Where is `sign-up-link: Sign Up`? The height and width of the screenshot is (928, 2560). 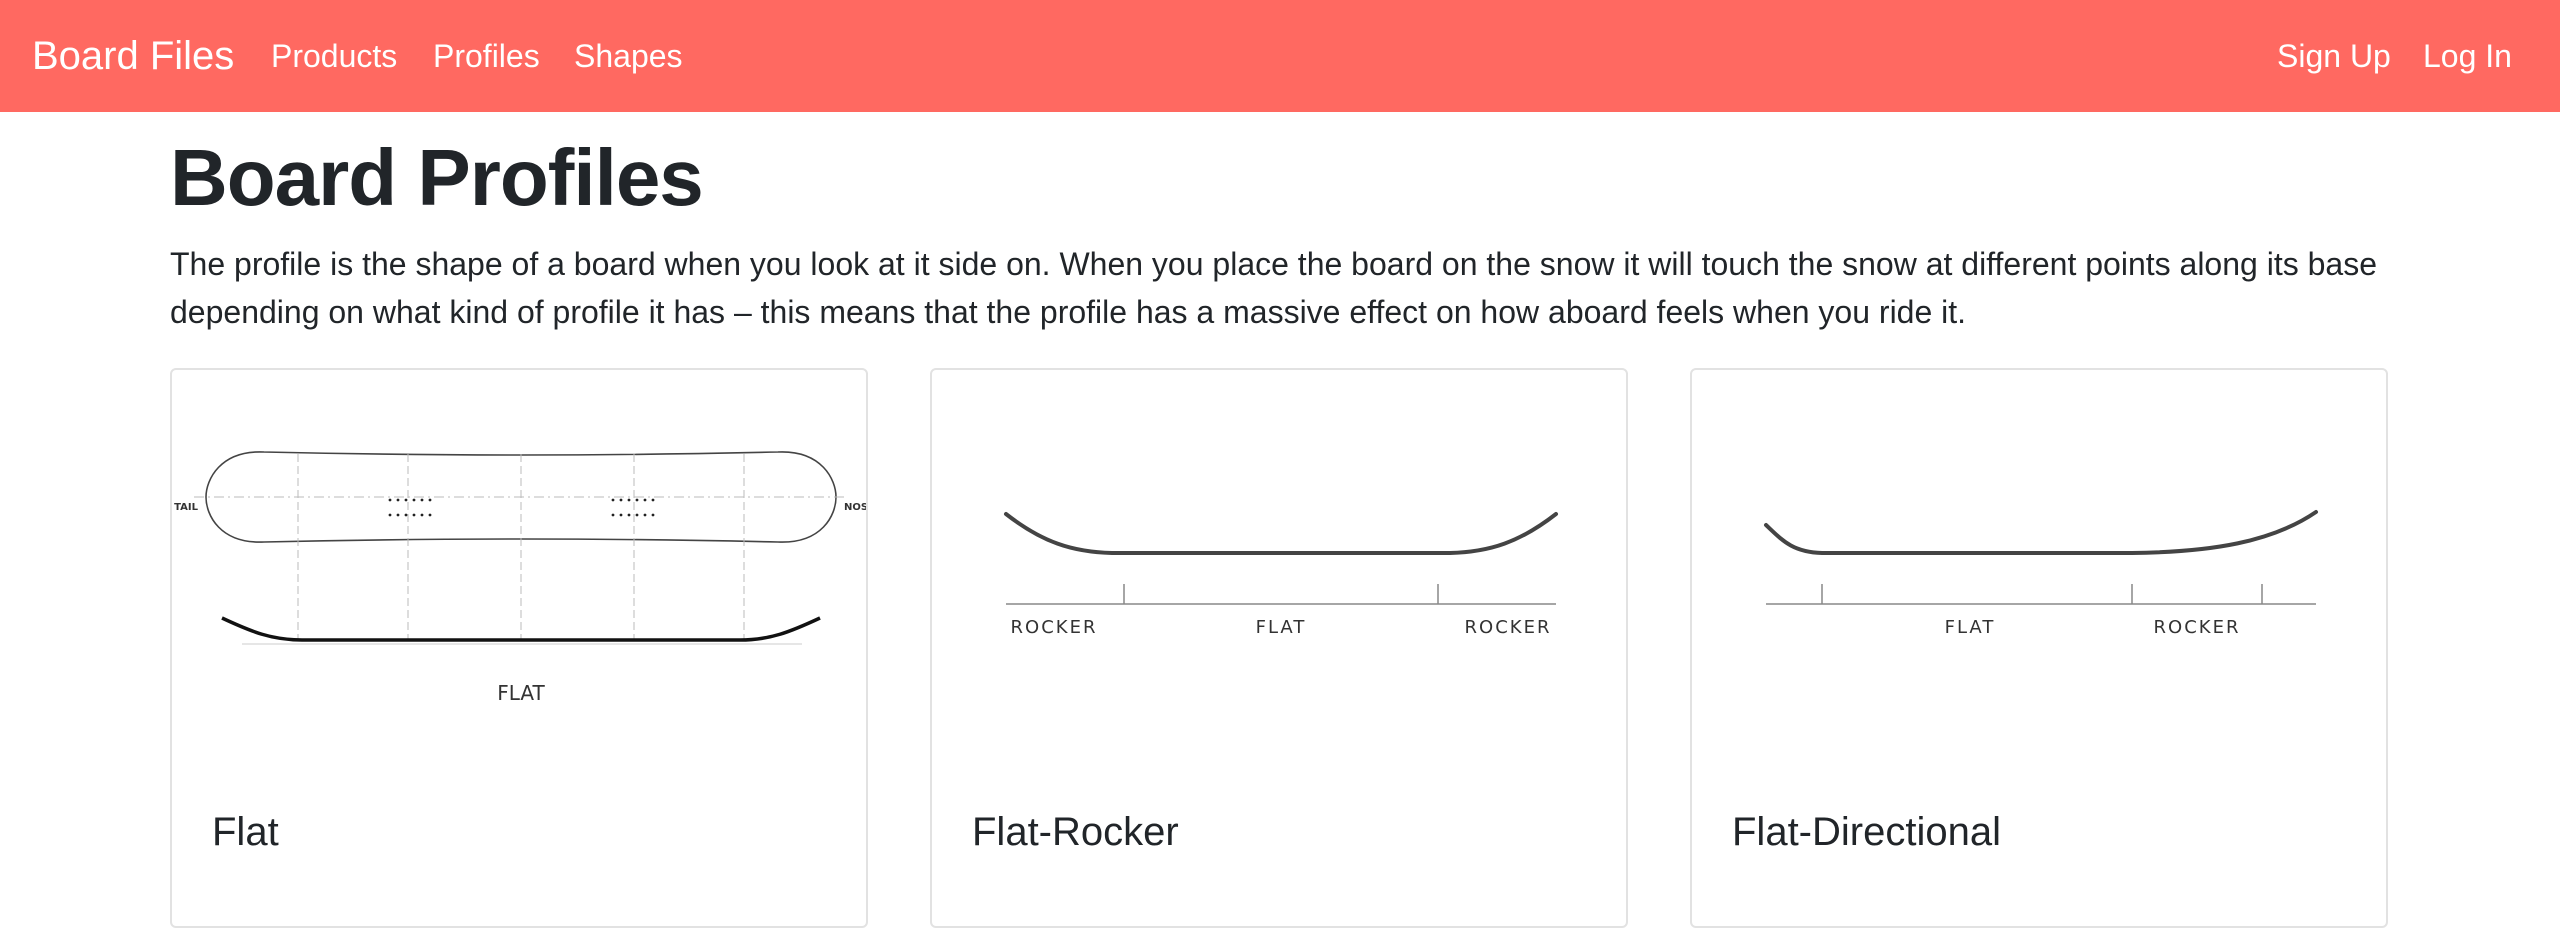
sign-up-link: Sign Up is located at coordinates (2334, 56).